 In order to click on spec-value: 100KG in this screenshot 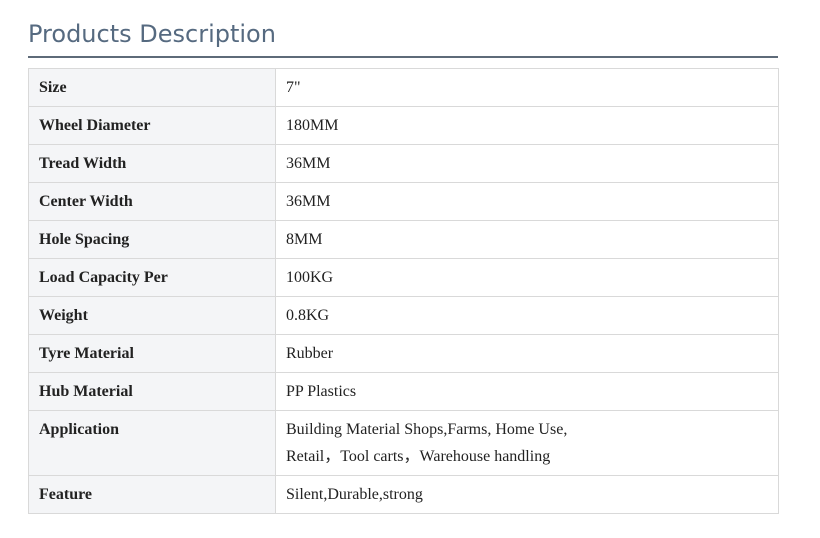, I will do `click(527, 277)`.